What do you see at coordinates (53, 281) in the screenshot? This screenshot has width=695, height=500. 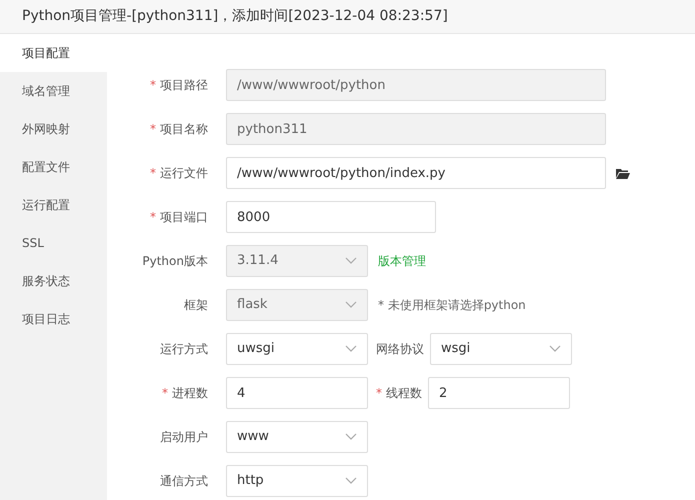 I see `sidebar-item: 服务状态` at bounding box center [53, 281].